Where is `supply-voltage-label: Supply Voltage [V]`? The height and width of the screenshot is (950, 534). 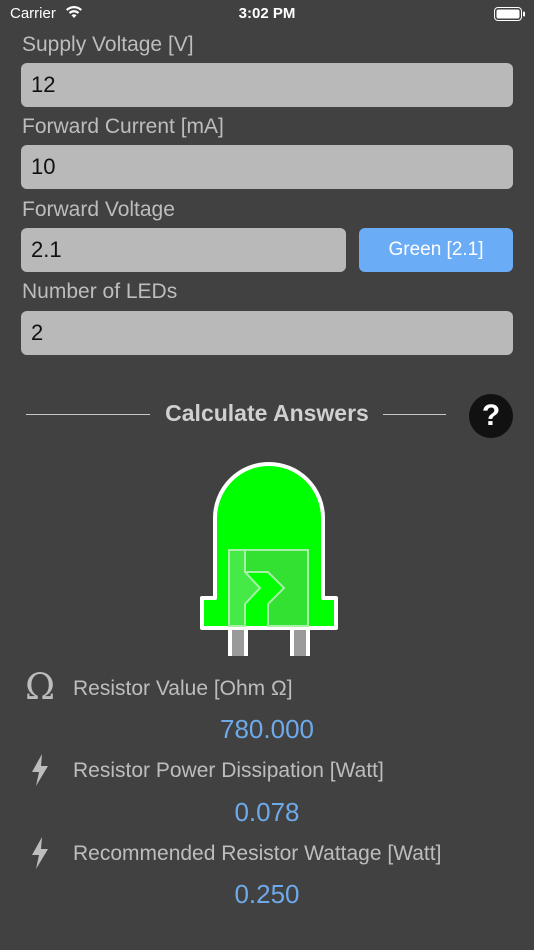
supply-voltage-label: Supply Voltage [V] is located at coordinates (108, 44).